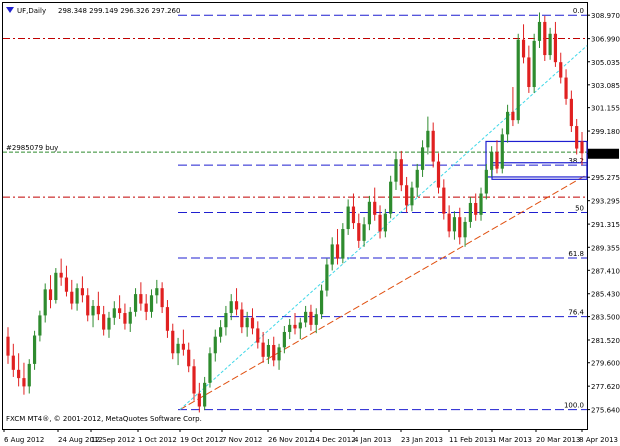  Describe the element at coordinates (471, 440) in the screenshot. I see `x-tick-label: 11 Feb 2013` at that location.